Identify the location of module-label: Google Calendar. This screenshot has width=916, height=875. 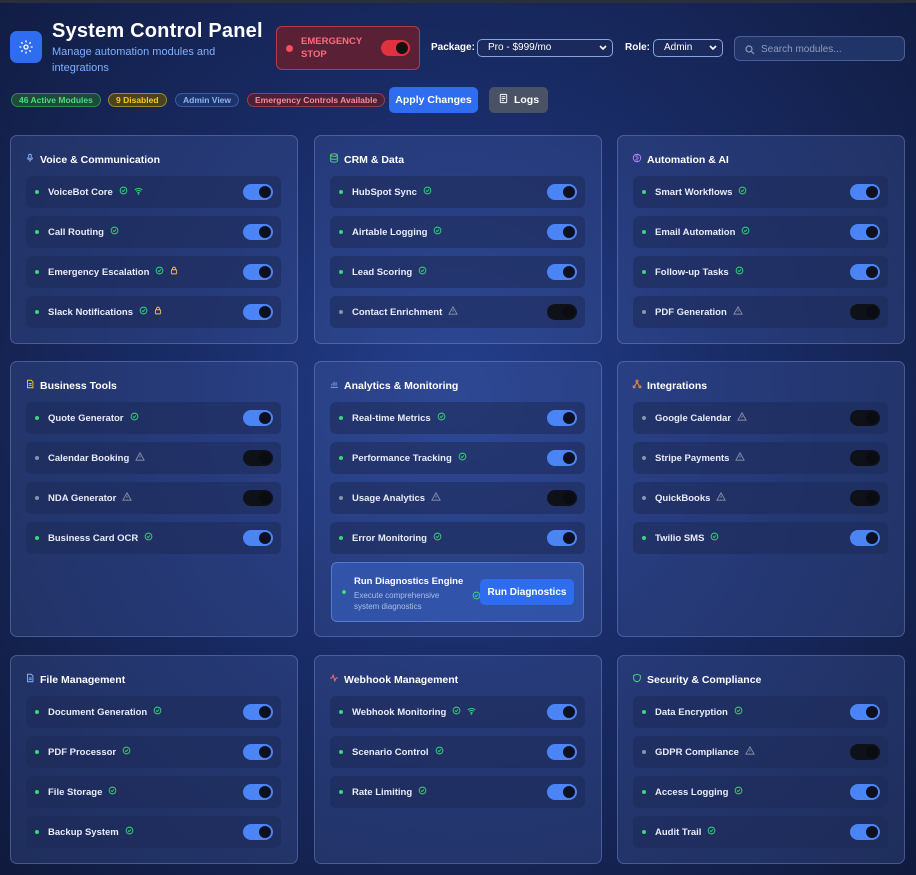
(693, 418).